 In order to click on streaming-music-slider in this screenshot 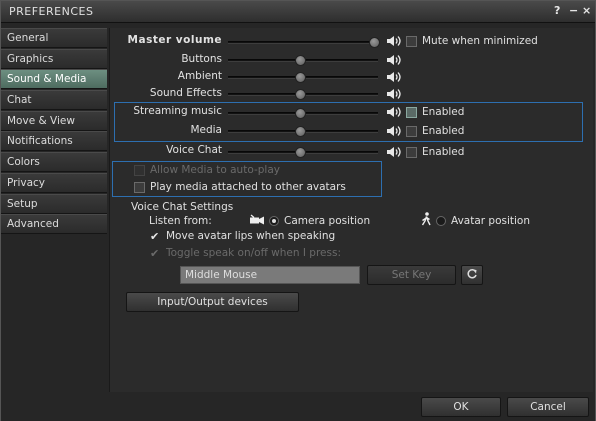, I will do `click(303, 113)`.